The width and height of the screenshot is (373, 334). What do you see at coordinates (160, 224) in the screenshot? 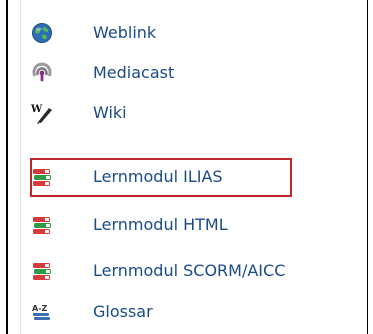
I see `menu-item-label: Lernmodul HTML` at bounding box center [160, 224].